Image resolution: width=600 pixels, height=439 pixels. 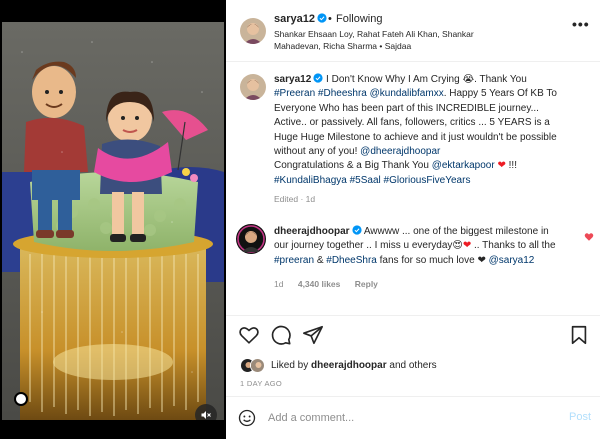 I want to click on hashtag-preeran: #Preeran, so click(x=294, y=93).